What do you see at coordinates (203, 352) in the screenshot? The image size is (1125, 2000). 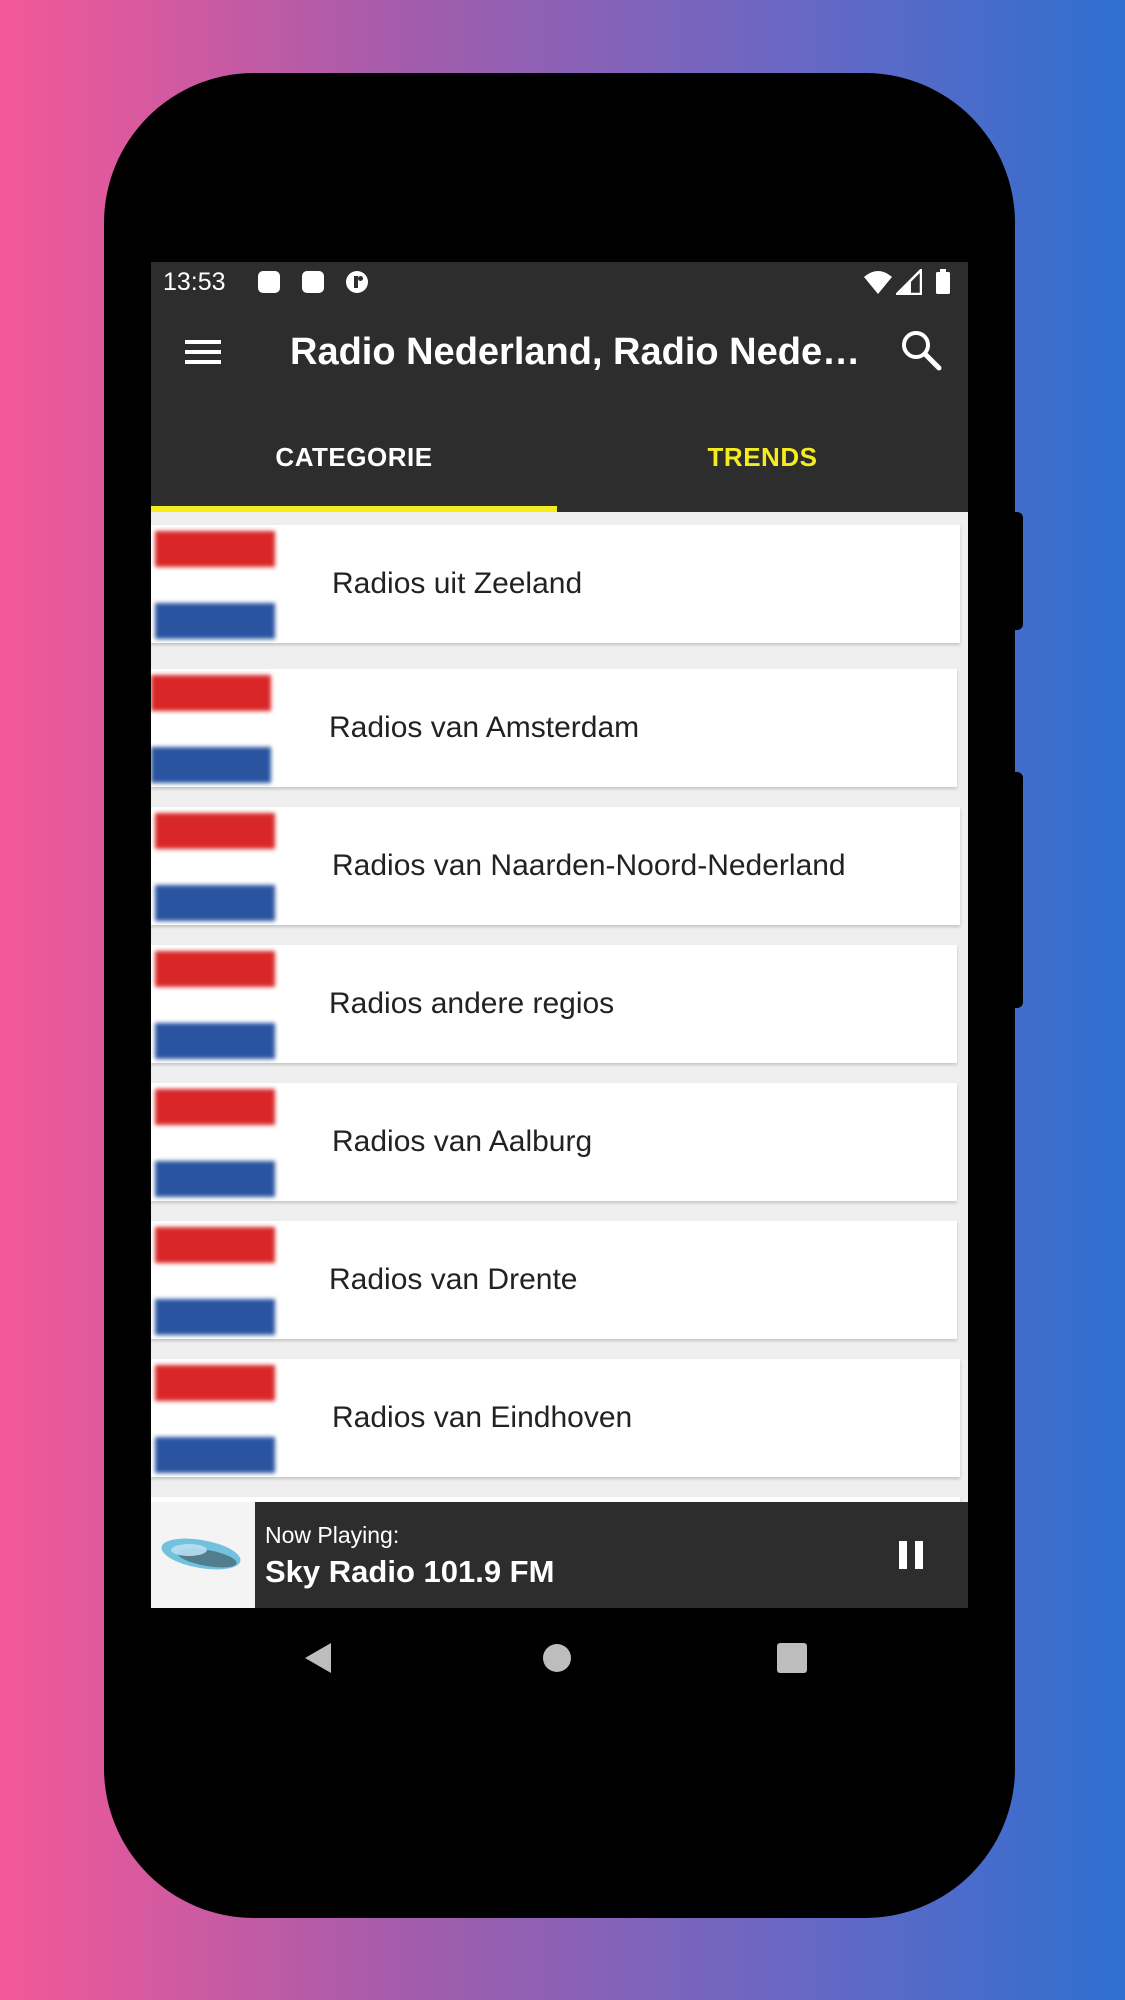 I see `hamburger-menu-icon` at bounding box center [203, 352].